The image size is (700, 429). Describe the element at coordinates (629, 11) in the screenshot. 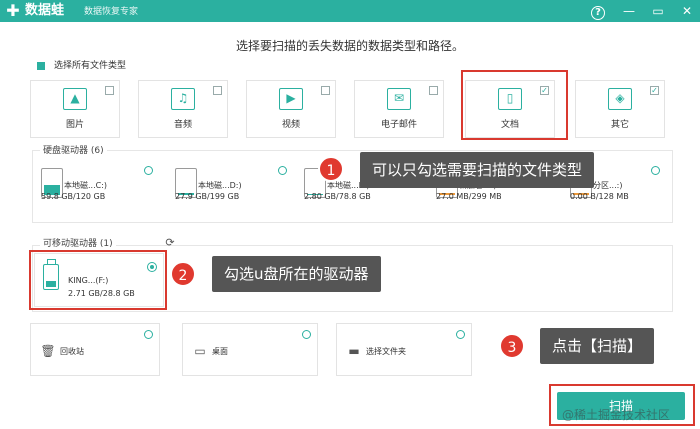

I see `minimize-icon: —` at that location.